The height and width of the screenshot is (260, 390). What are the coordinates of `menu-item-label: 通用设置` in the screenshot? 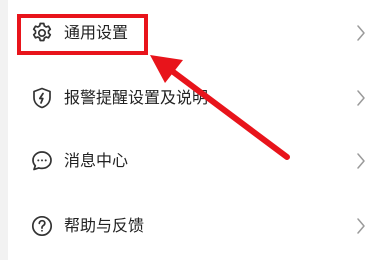 It's located at (96, 32).